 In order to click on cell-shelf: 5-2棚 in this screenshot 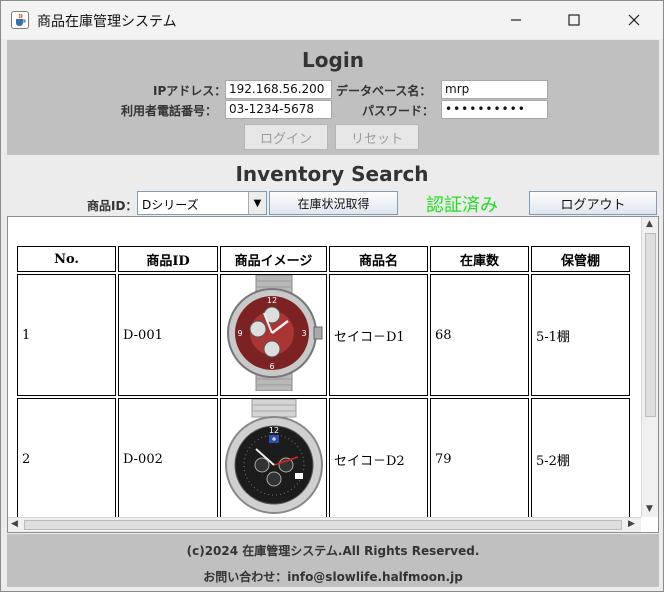, I will do `click(580, 459)`.